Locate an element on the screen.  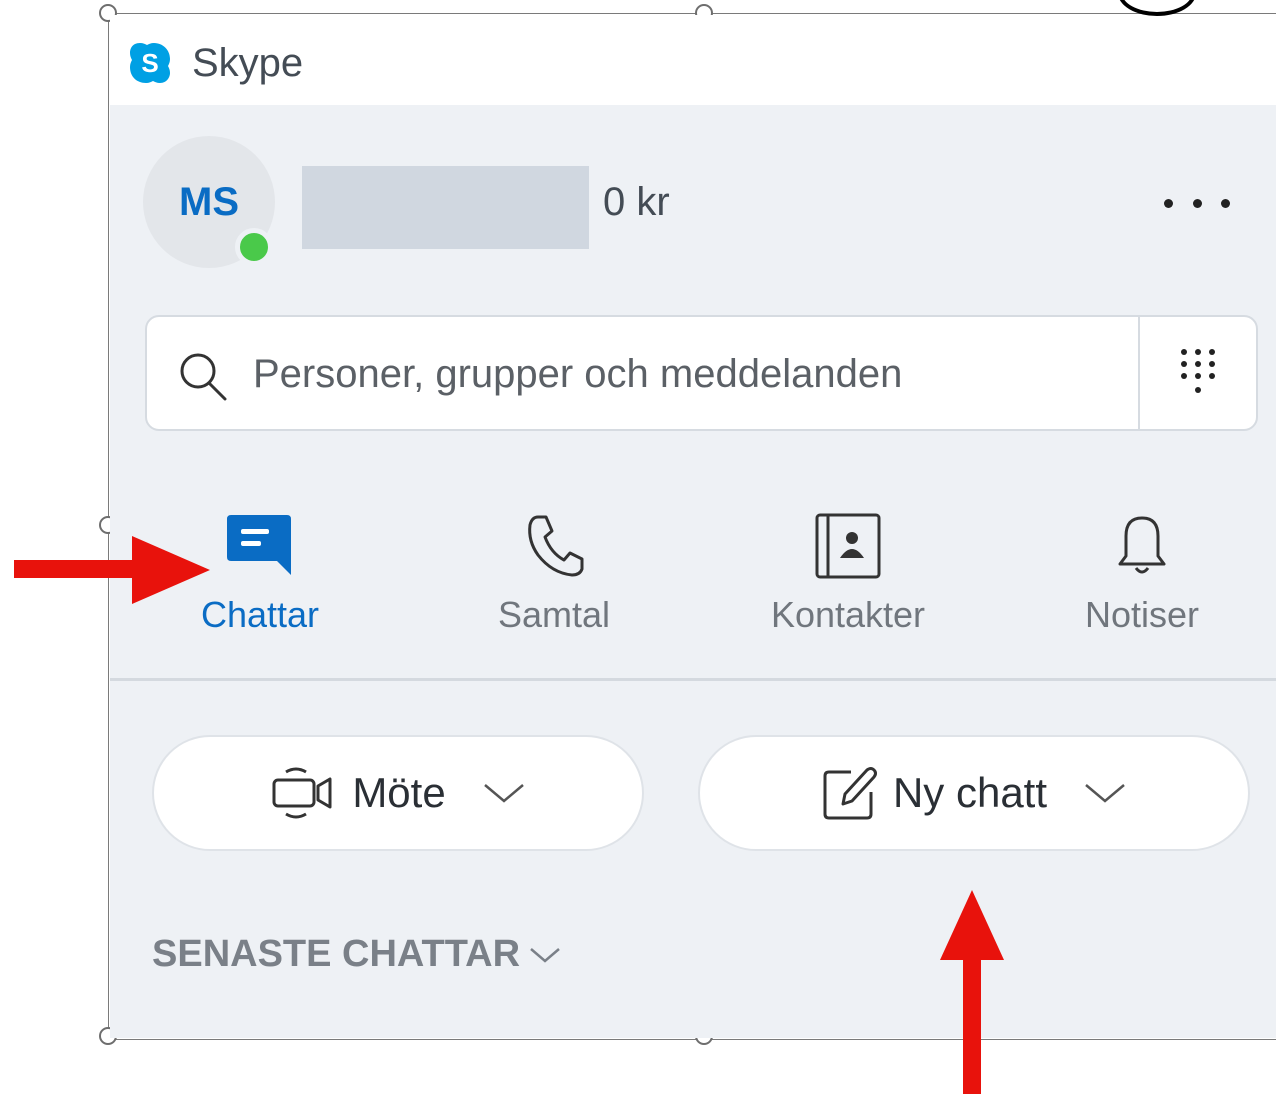
search-box is located at coordinates (701, 373).